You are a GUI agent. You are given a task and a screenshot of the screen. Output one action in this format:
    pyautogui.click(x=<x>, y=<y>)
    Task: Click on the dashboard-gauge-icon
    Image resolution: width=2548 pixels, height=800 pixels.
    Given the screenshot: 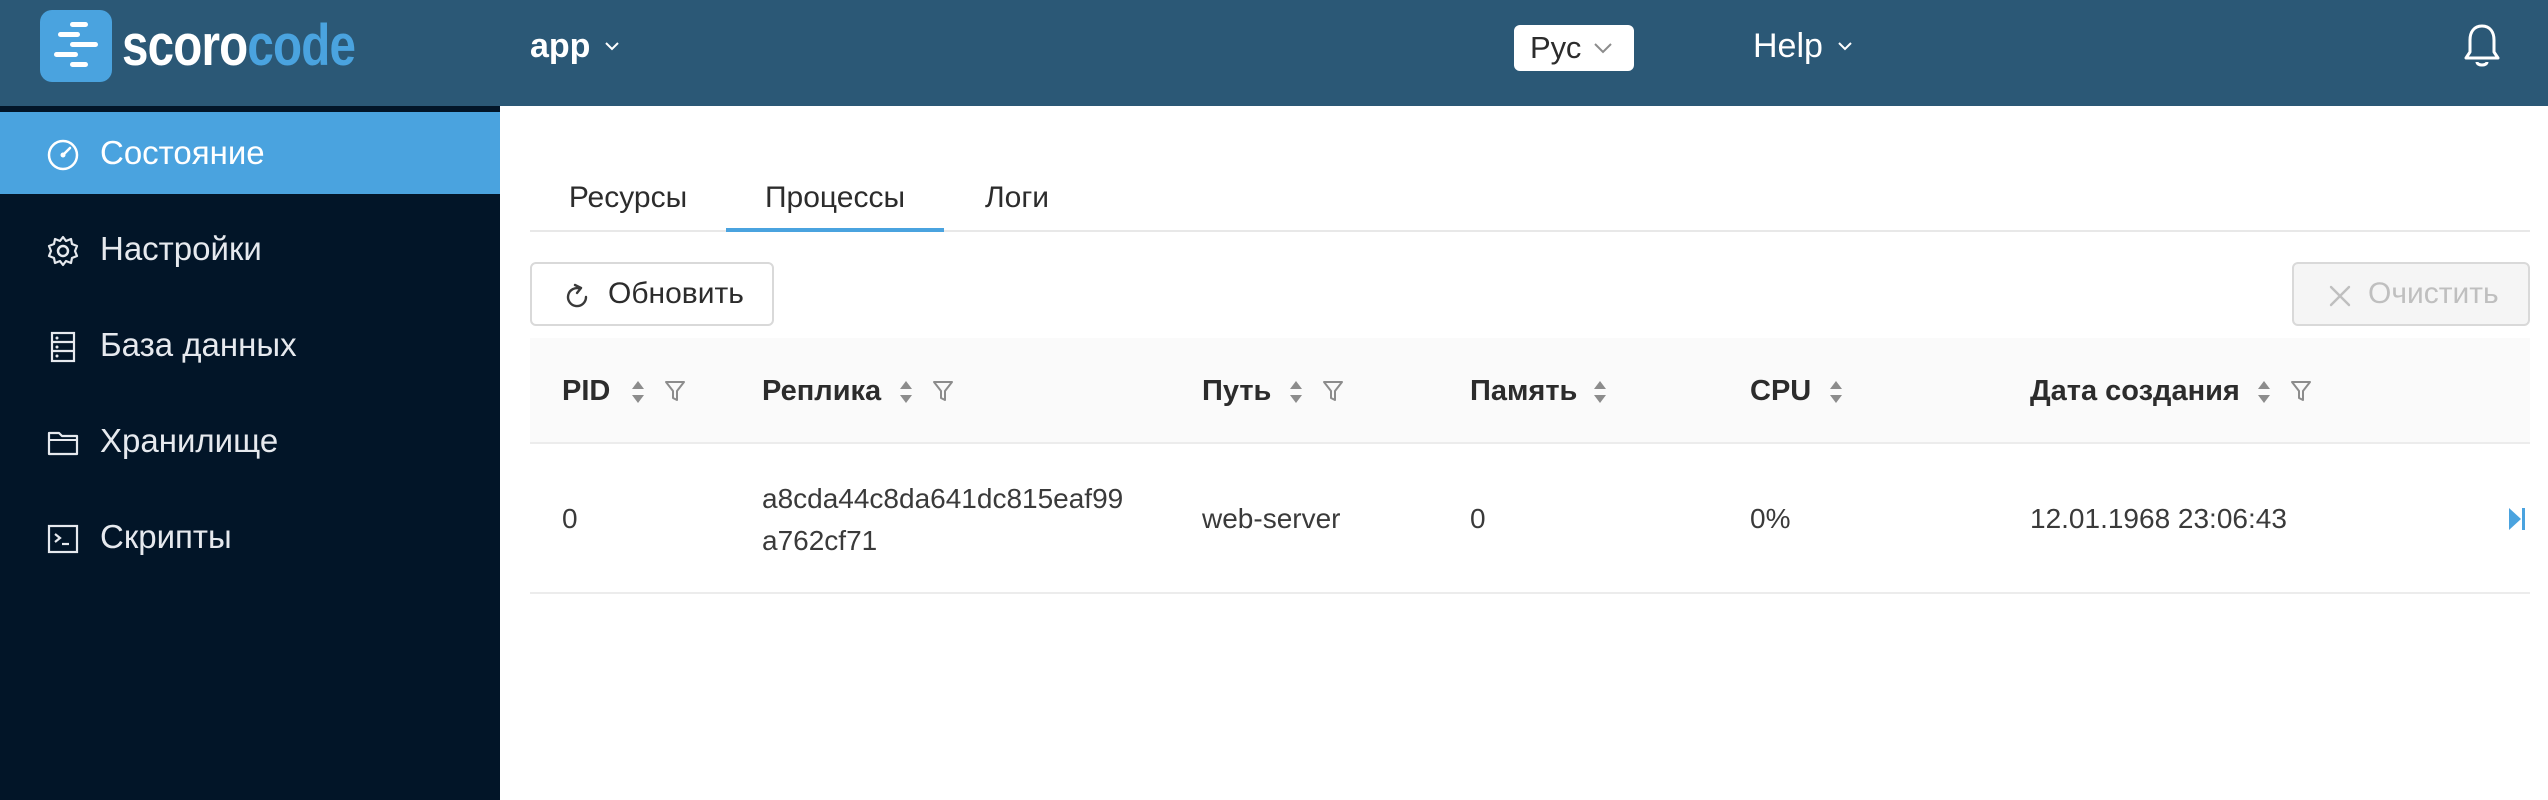 What is the action you would take?
    pyautogui.click(x=63, y=155)
    